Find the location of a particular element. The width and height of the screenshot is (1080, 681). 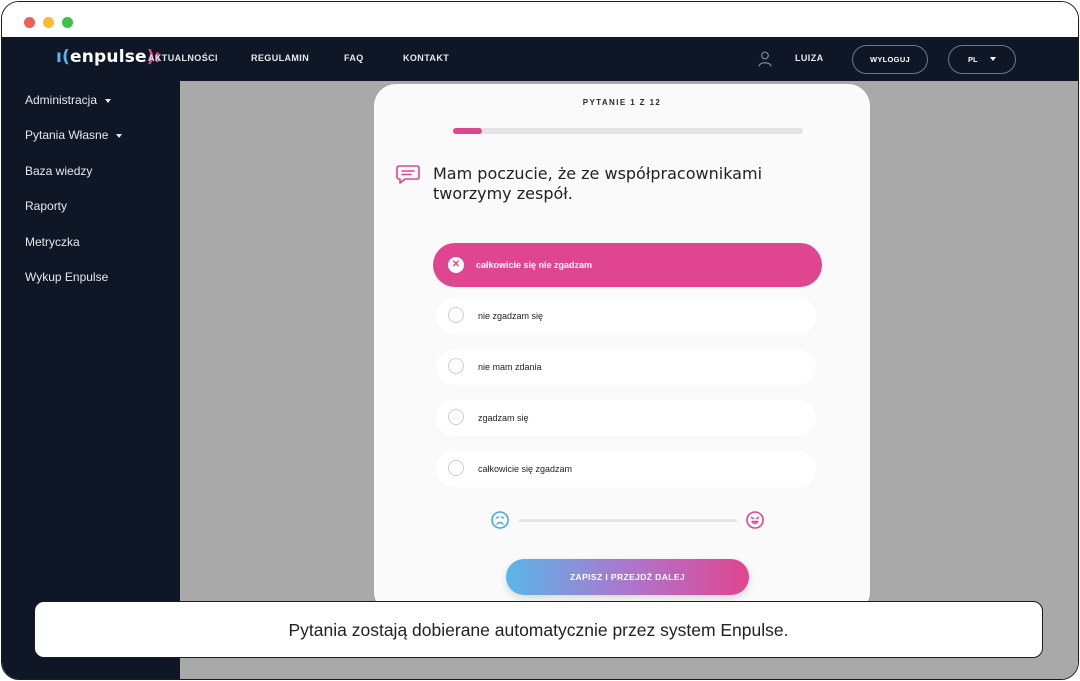

sidebar-item-baza-wiedzy: Baza wiedzy is located at coordinates (58, 171).